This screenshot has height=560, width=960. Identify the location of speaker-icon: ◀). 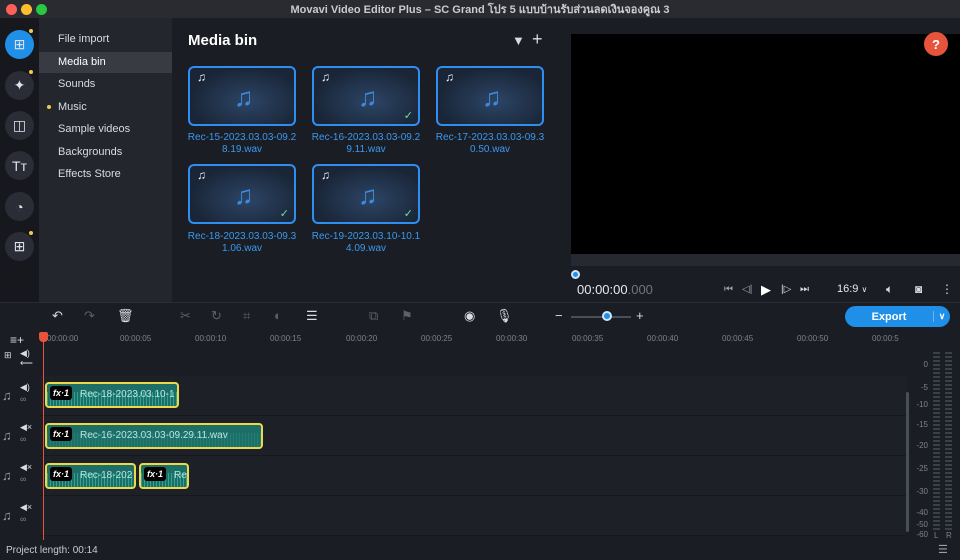
(25, 387).